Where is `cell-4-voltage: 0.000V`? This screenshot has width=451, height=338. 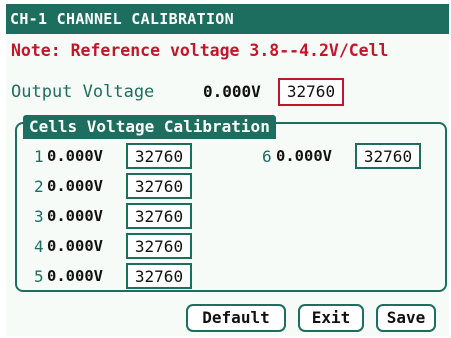
cell-4-voltage: 0.000V is located at coordinates (75, 246).